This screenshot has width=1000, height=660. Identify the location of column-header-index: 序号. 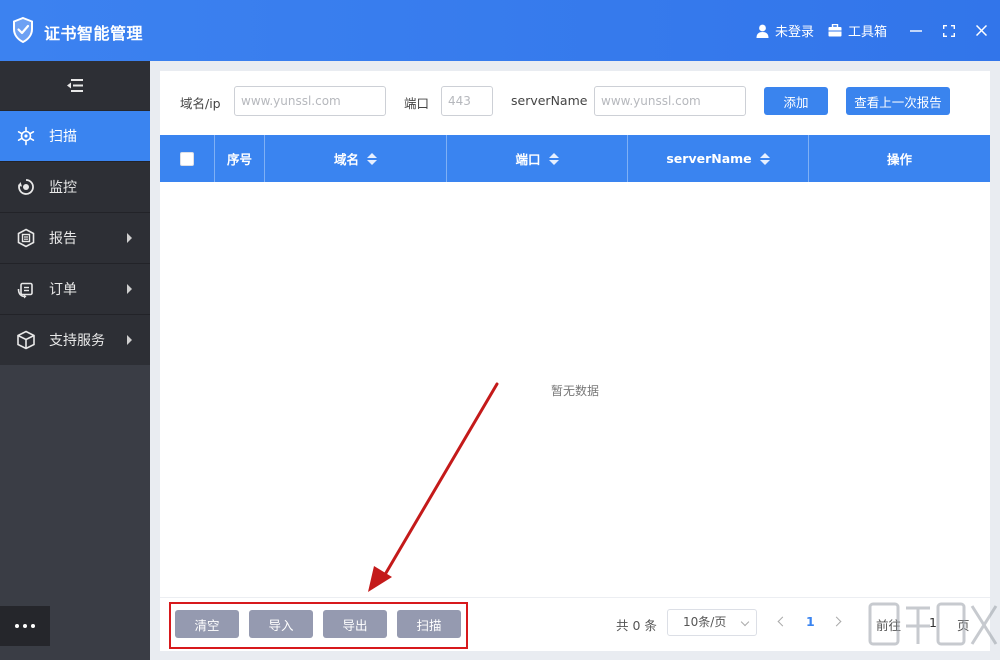
(240, 158).